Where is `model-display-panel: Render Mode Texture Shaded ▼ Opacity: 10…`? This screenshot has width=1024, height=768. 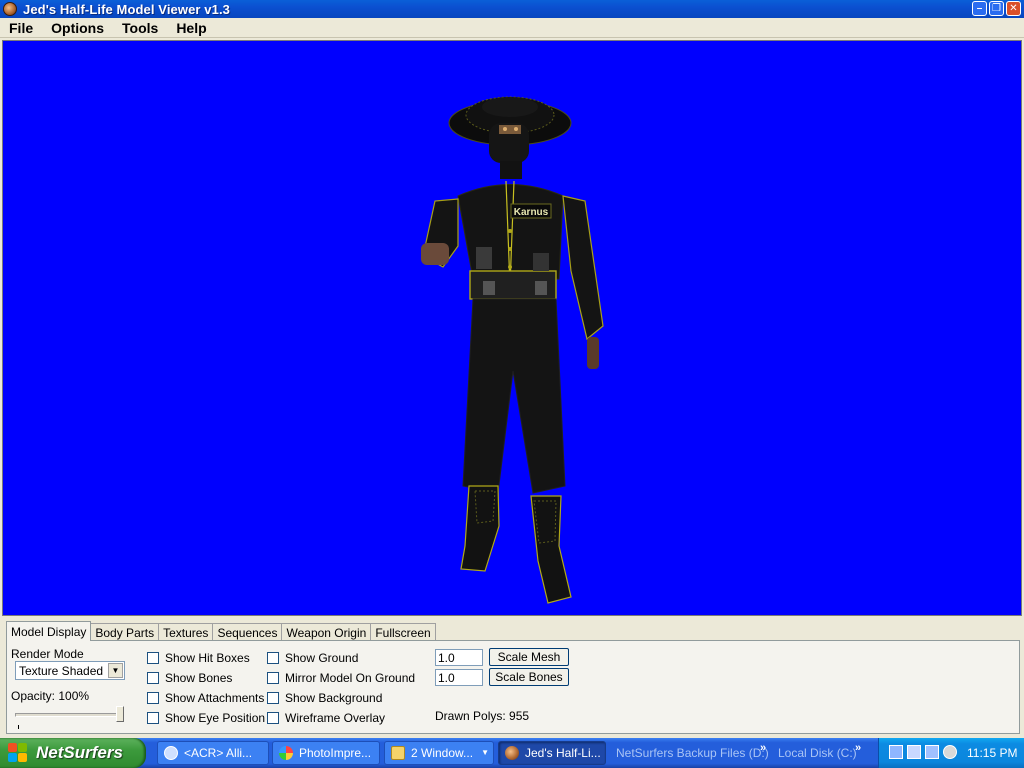
model-display-panel: Render Mode Texture Shaded ▼ Opacity: 10… is located at coordinates (513, 687).